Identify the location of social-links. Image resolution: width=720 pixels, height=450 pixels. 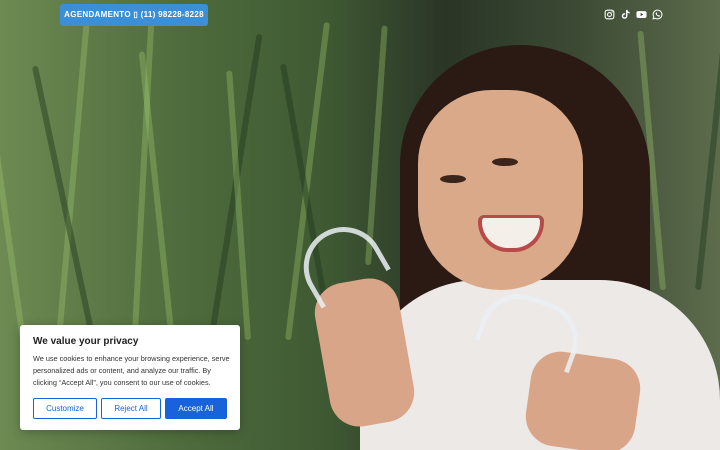
(633, 16).